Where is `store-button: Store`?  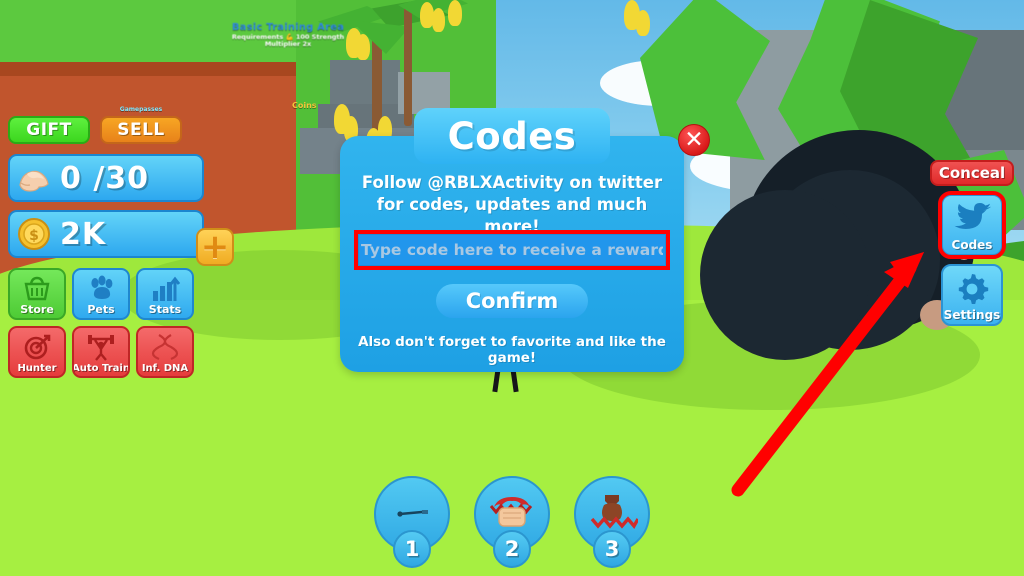
store-button: Store is located at coordinates (37, 294).